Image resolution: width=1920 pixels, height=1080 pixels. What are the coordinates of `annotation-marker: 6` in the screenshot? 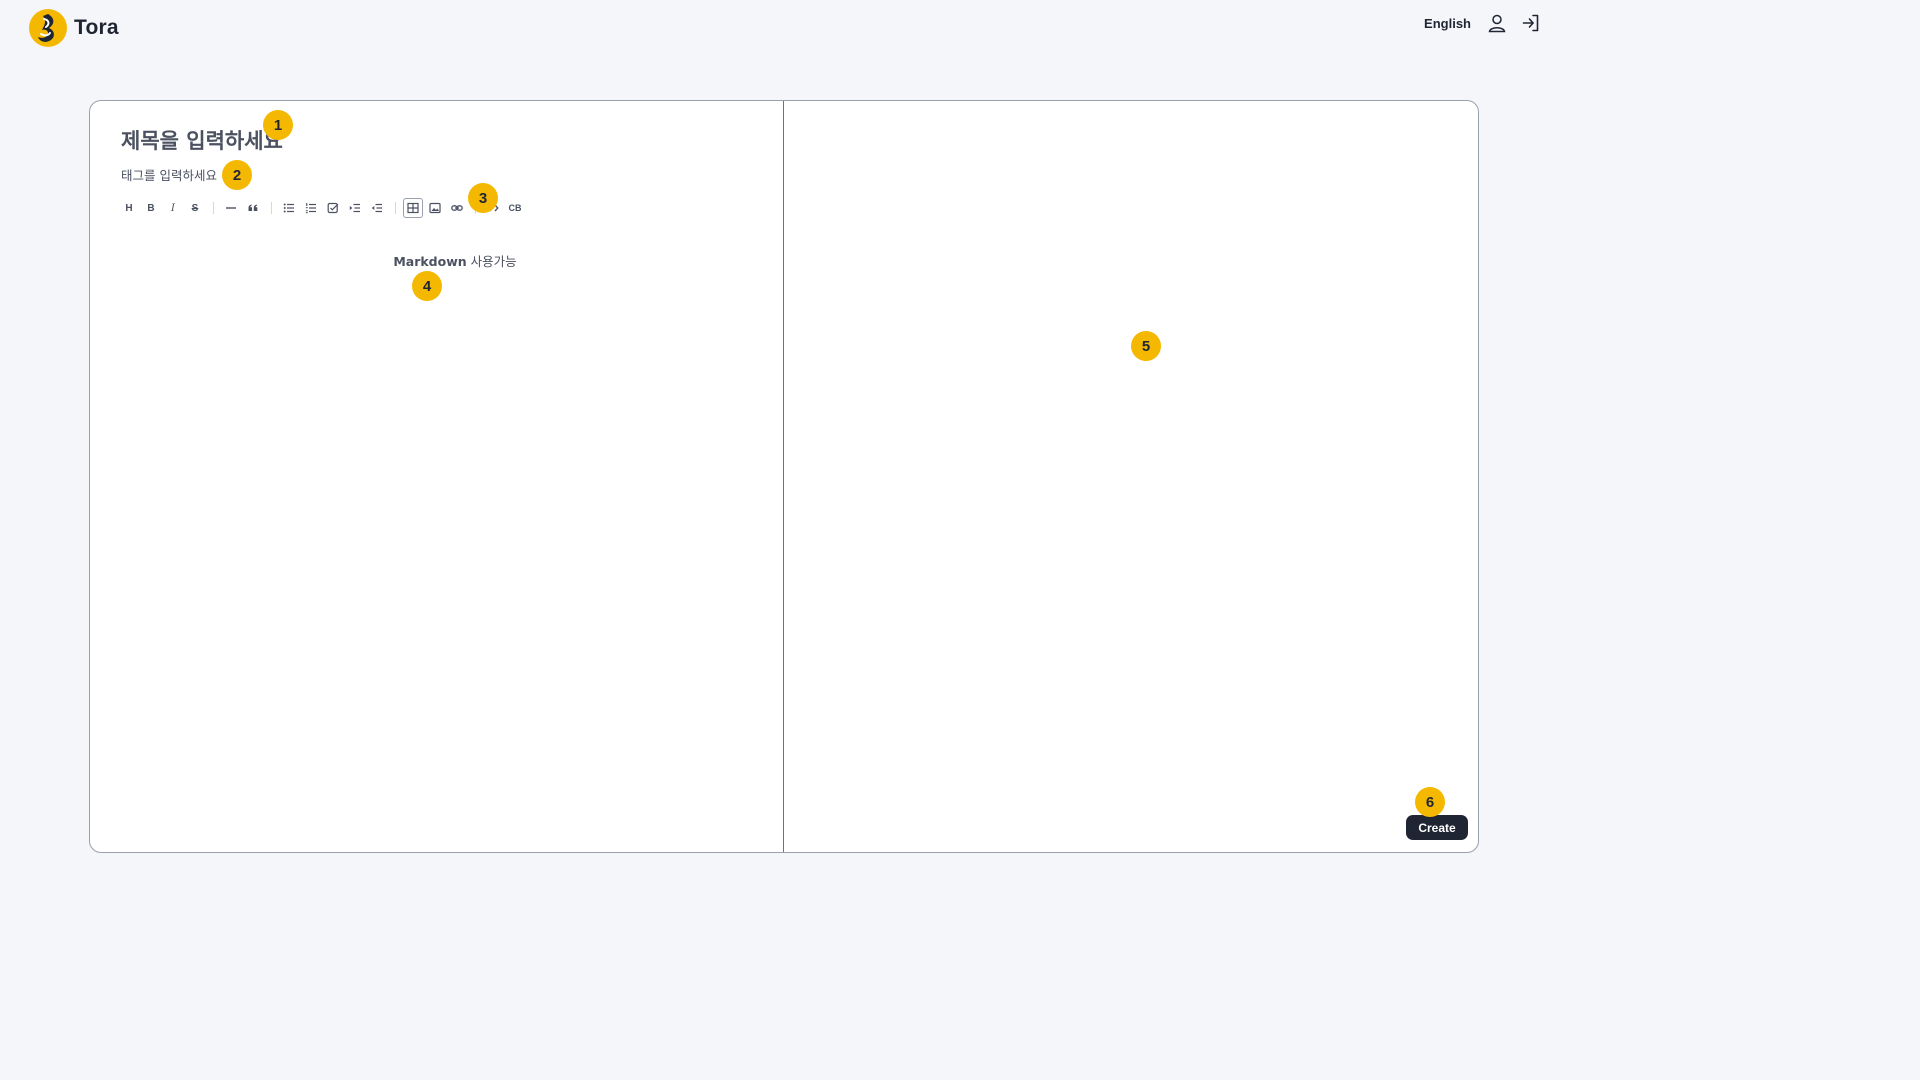 It's located at (1430, 802).